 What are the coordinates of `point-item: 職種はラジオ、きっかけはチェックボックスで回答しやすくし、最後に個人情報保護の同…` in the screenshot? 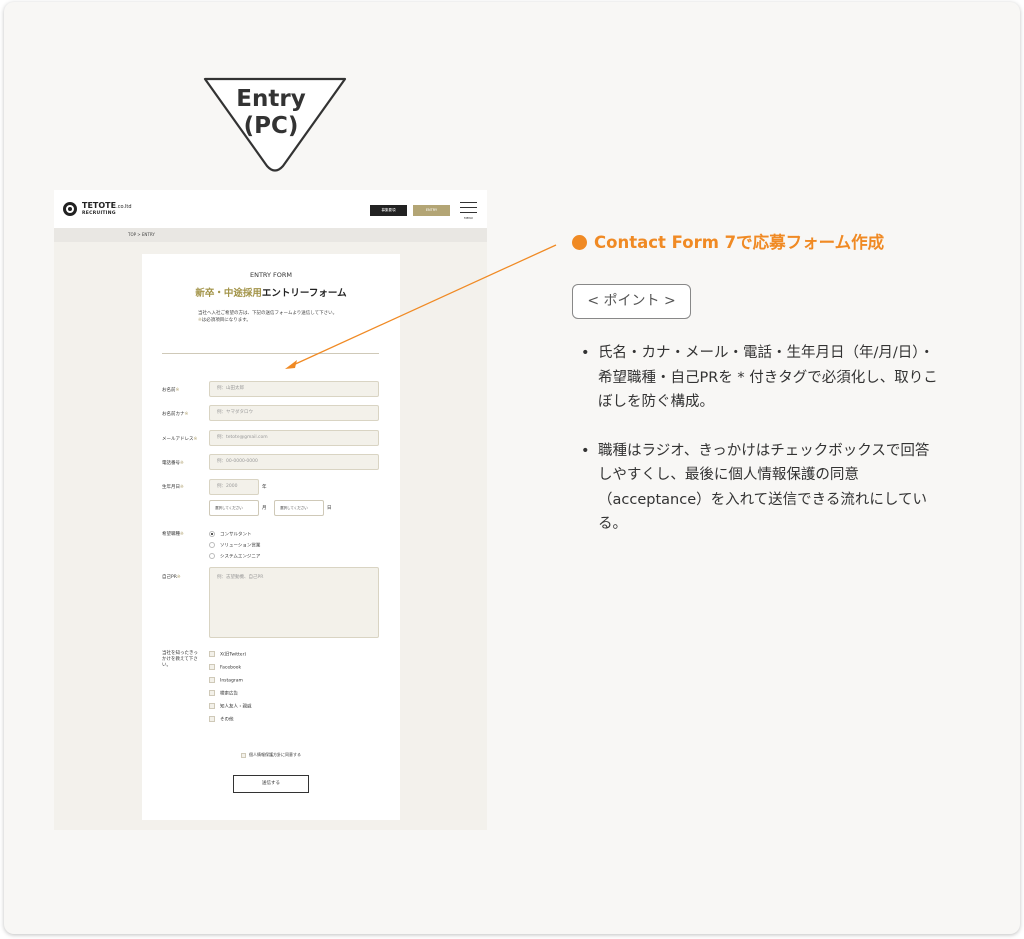 It's located at (761, 488).